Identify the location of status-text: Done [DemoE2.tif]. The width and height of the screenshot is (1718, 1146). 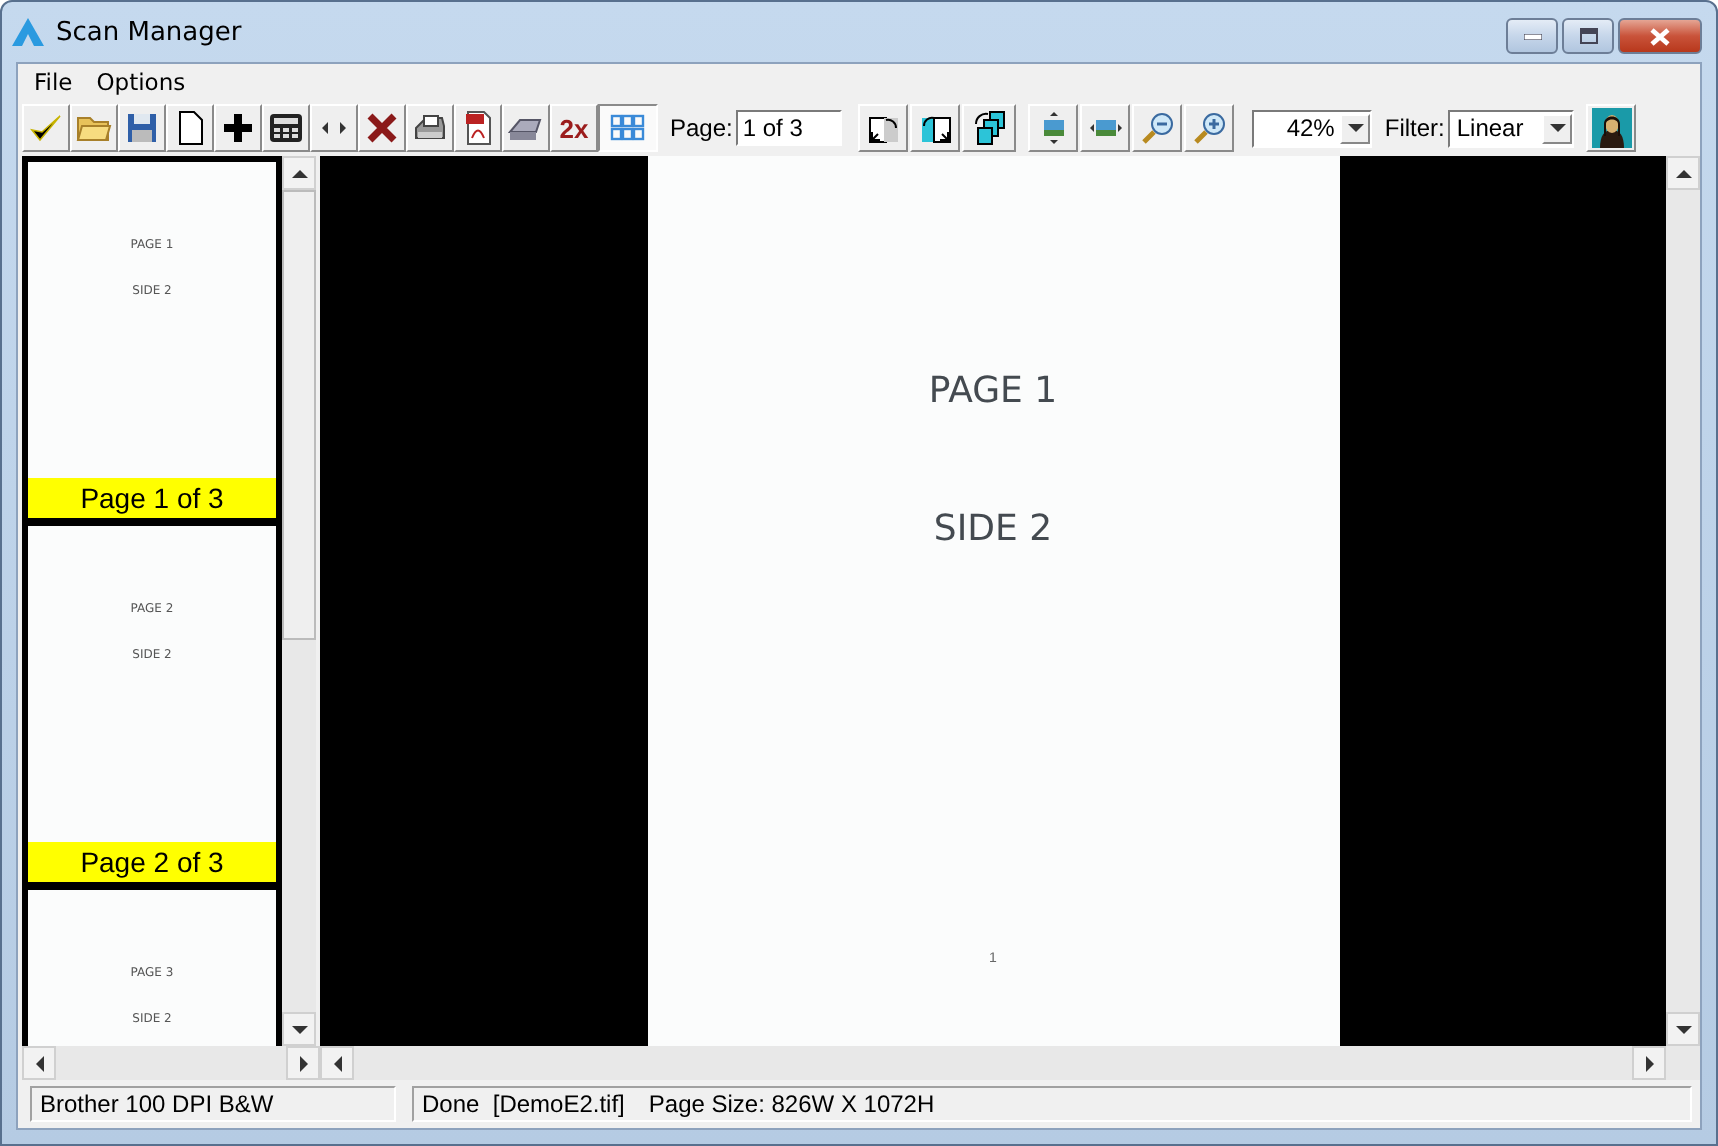
(523, 1104).